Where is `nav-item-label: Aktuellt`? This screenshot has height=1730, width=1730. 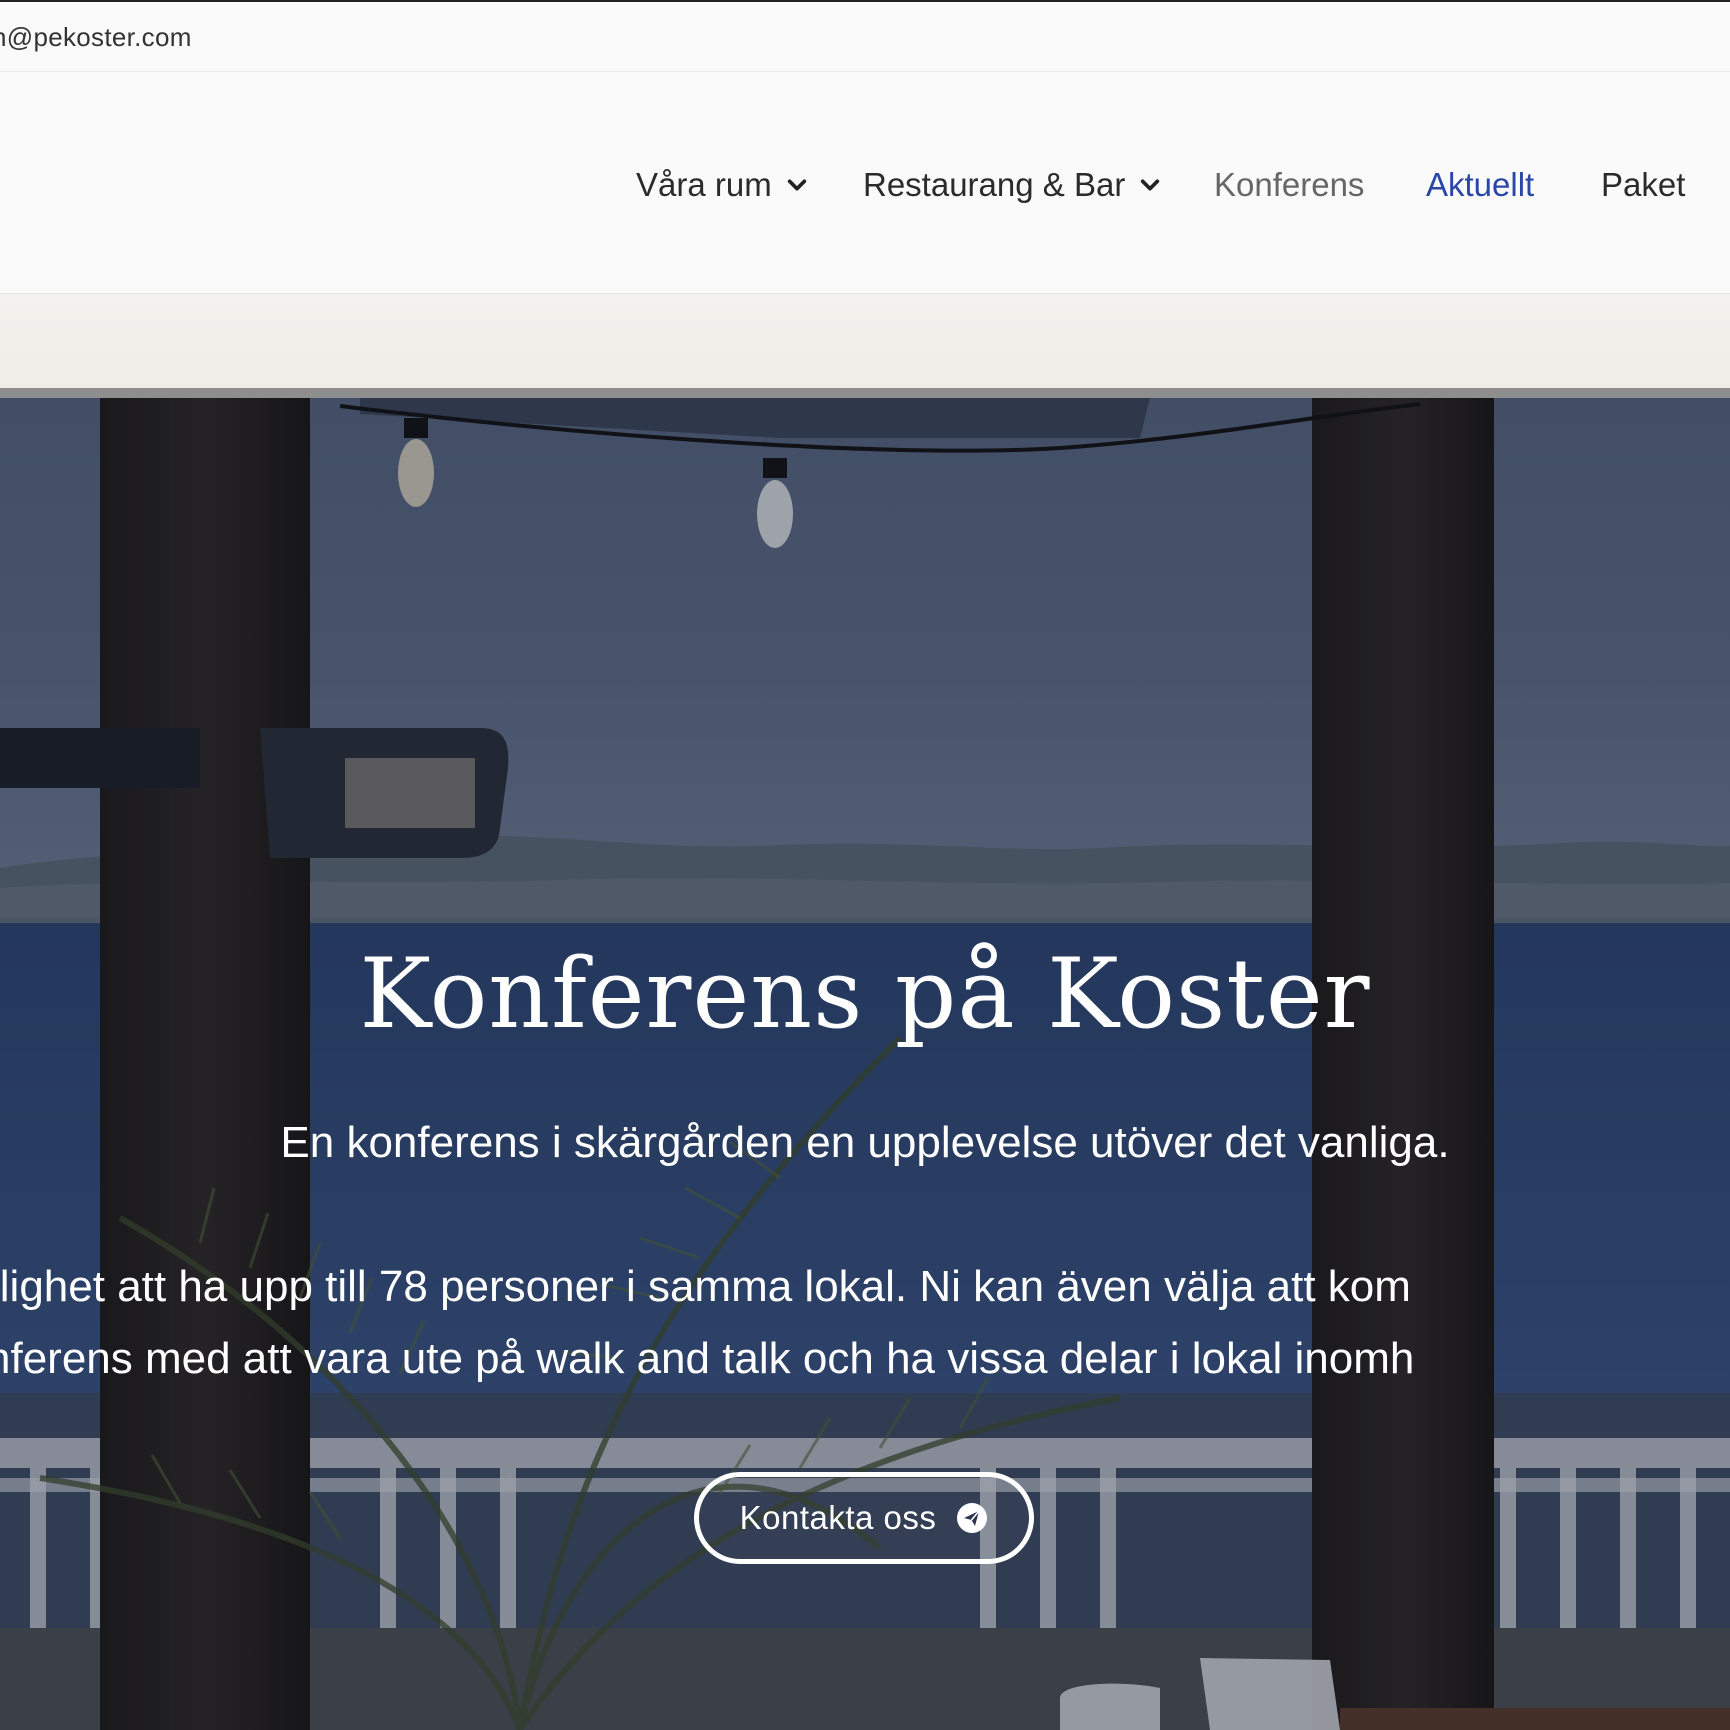
nav-item-label: Aktuellt is located at coordinates (1480, 184).